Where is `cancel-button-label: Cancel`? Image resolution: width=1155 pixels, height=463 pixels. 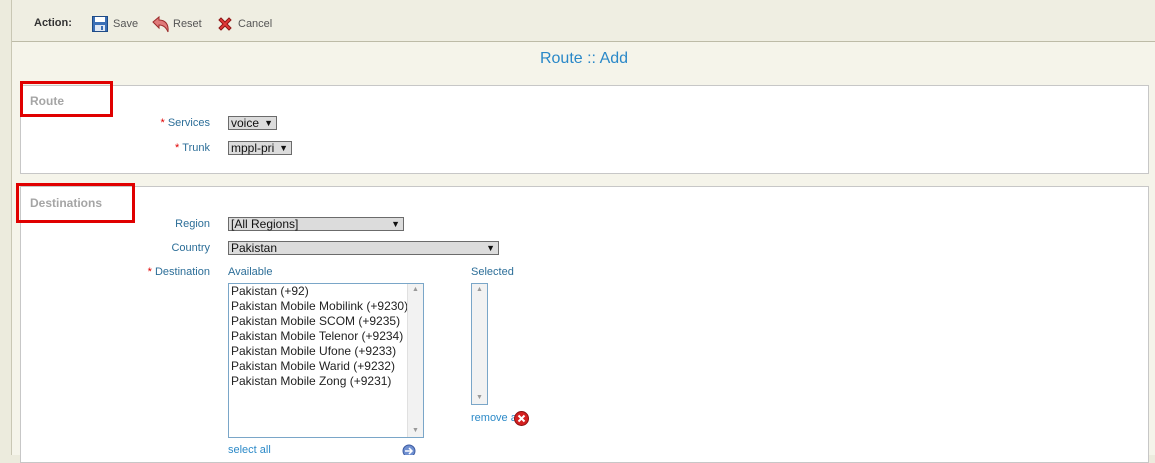
cancel-button-label: Cancel is located at coordinates (255, 24).